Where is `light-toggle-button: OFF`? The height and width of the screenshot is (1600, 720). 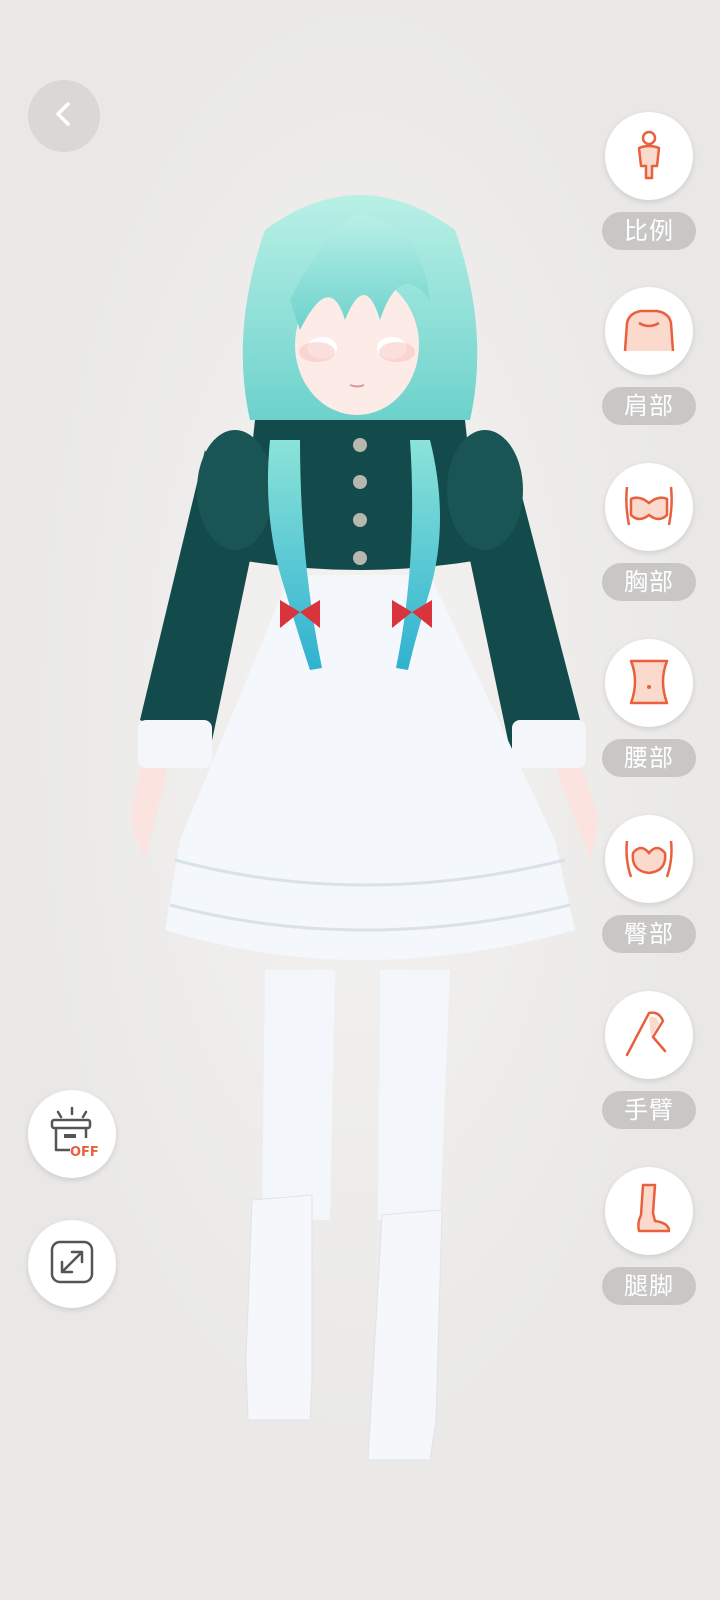 light-toggle-button: OFF is located at coordinates (72, 1134).